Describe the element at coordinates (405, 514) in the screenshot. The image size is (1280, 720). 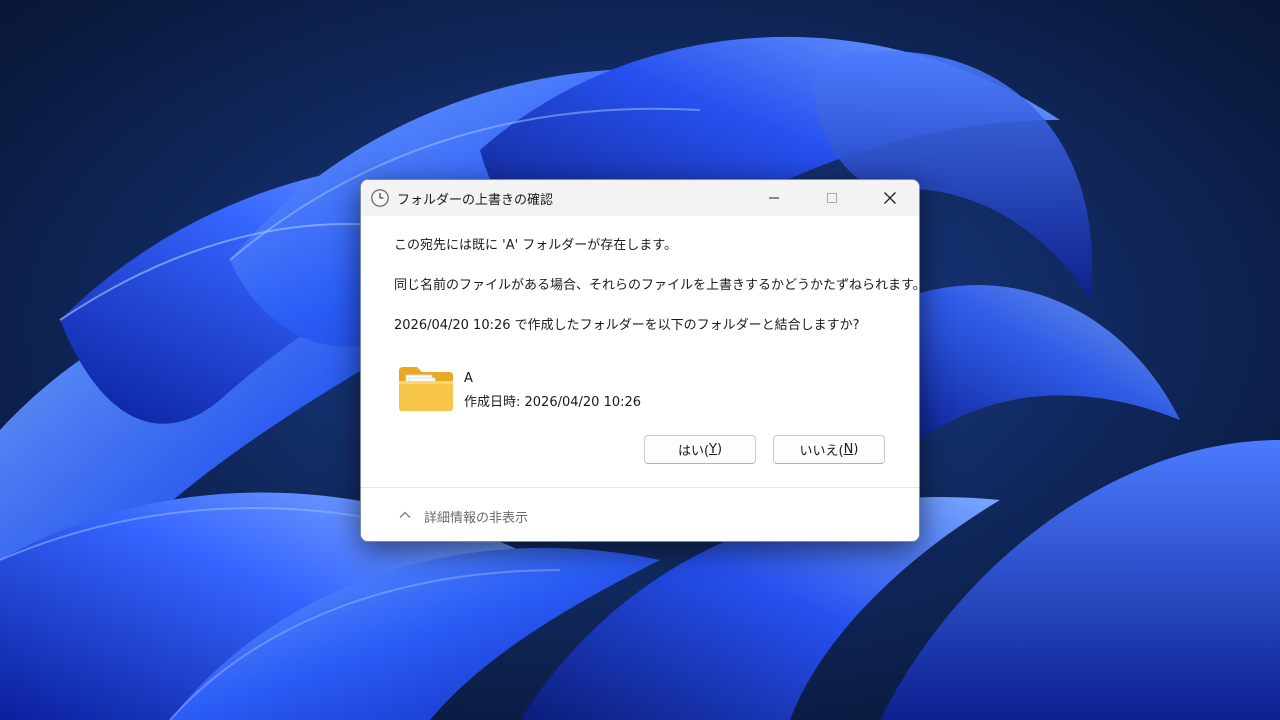
I see `chevron-up-icon` at that location.